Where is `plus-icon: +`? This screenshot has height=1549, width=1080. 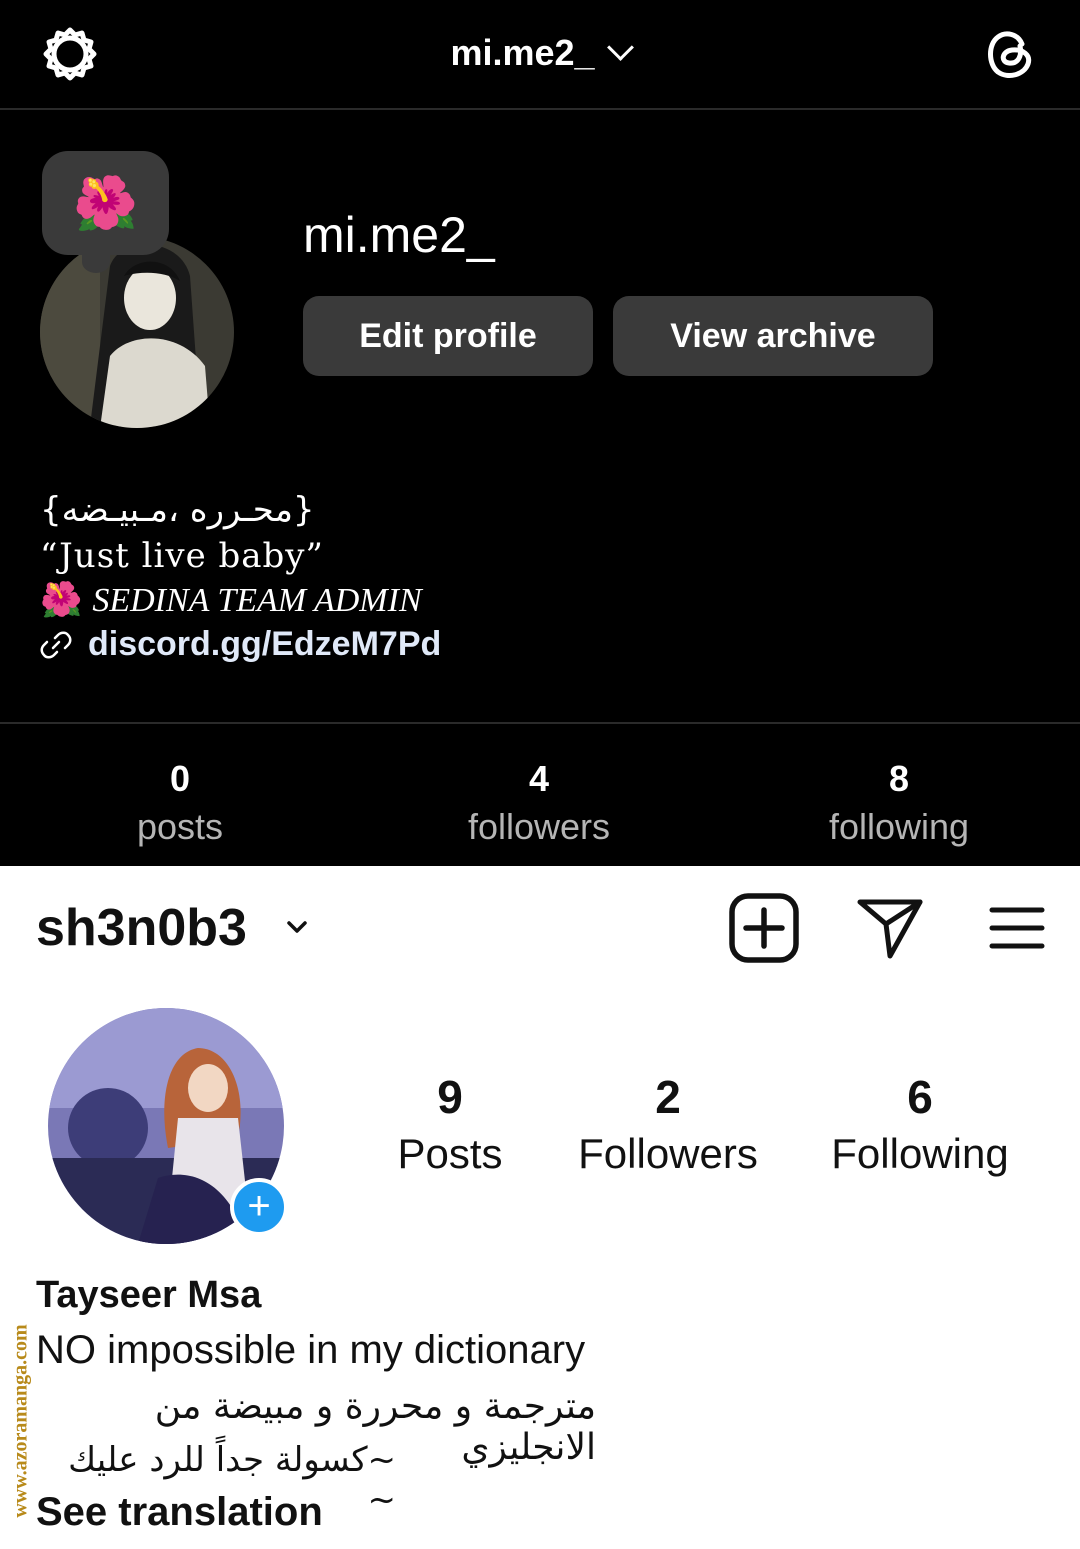 plus-icon: + is located at coordinates (259, 1206).